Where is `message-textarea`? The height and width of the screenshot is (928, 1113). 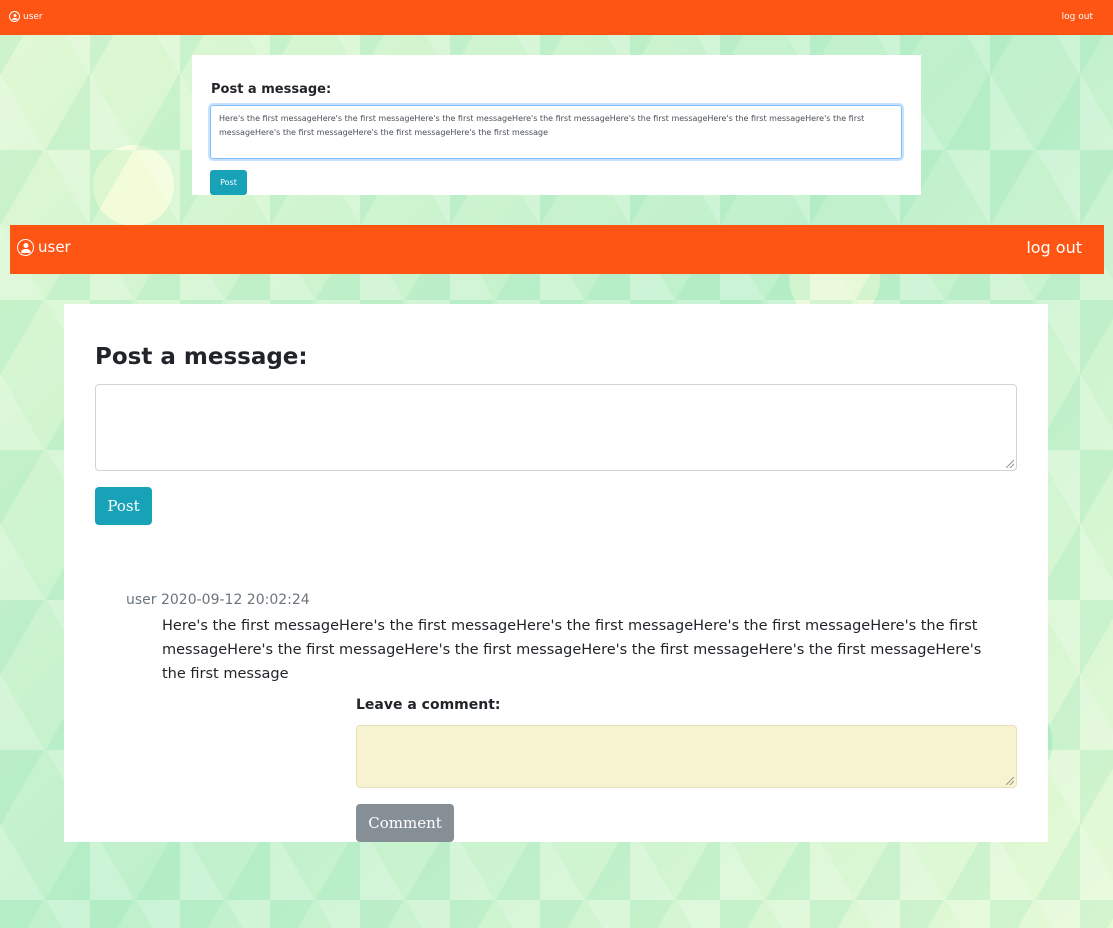
message-textarea is located at coordinates (556, 427).